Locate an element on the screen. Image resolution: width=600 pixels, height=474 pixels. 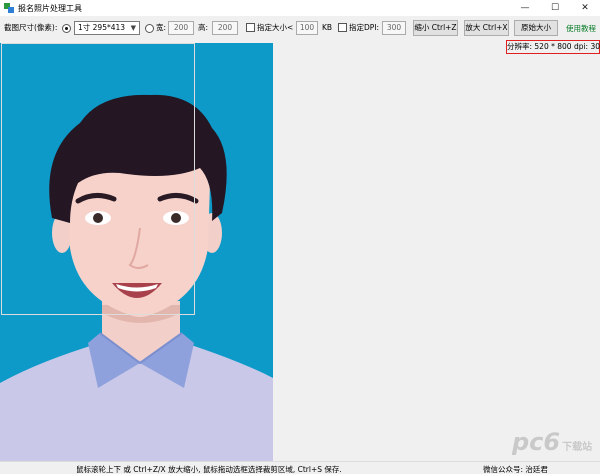
watermark-main: pc6 is located at coordinates (536, 442).